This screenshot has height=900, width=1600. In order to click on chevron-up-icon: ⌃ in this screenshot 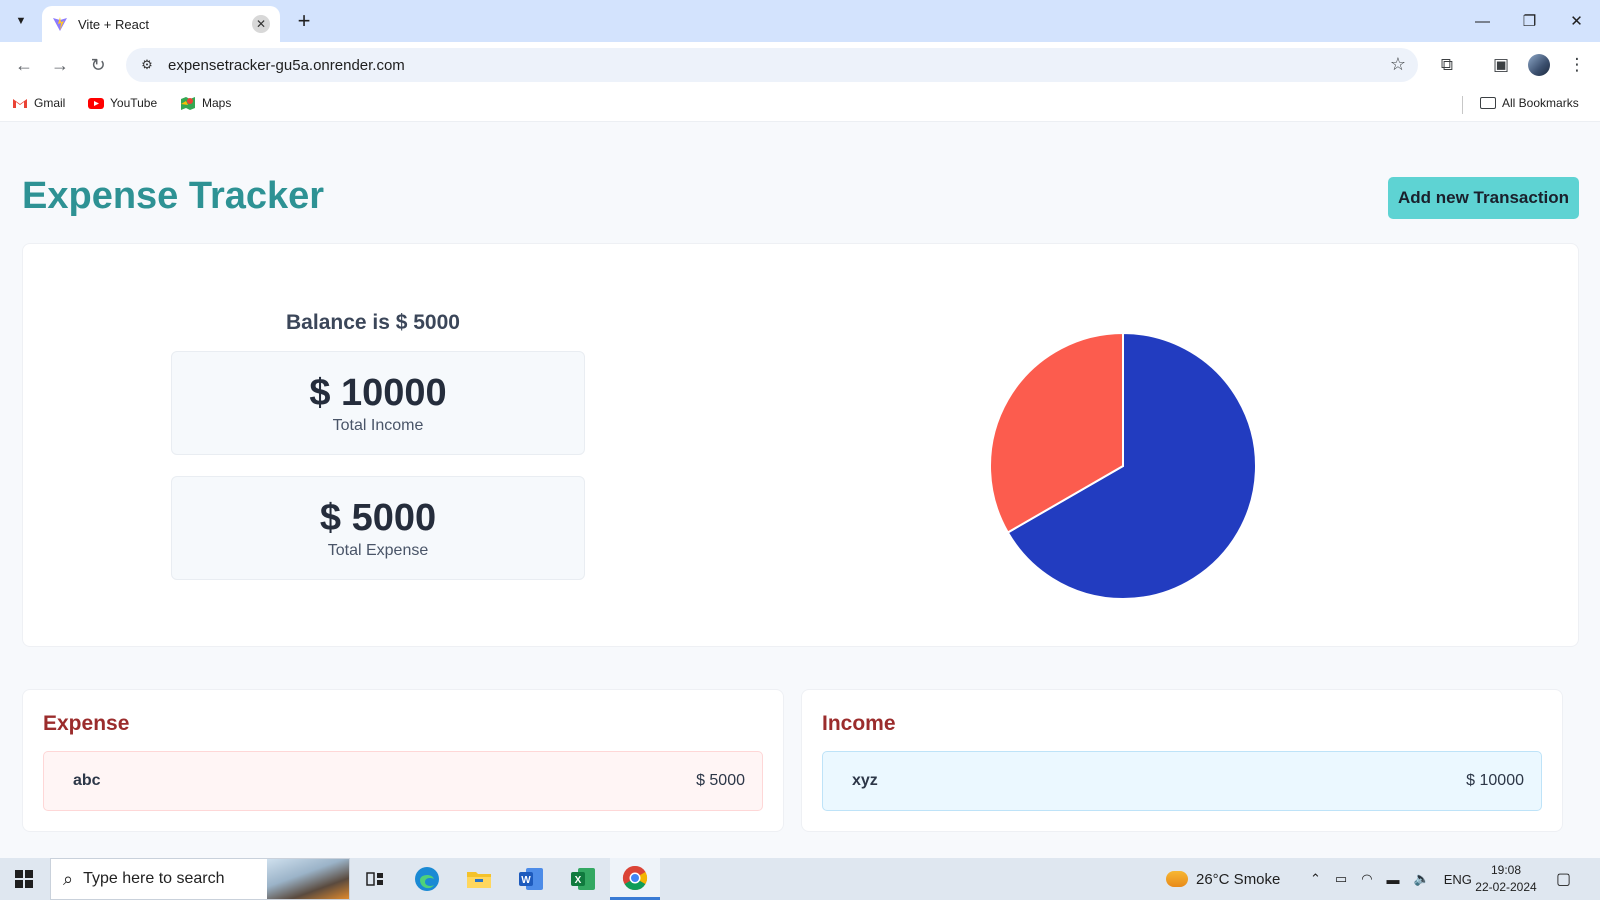, I will do `click(1315, 879)`.